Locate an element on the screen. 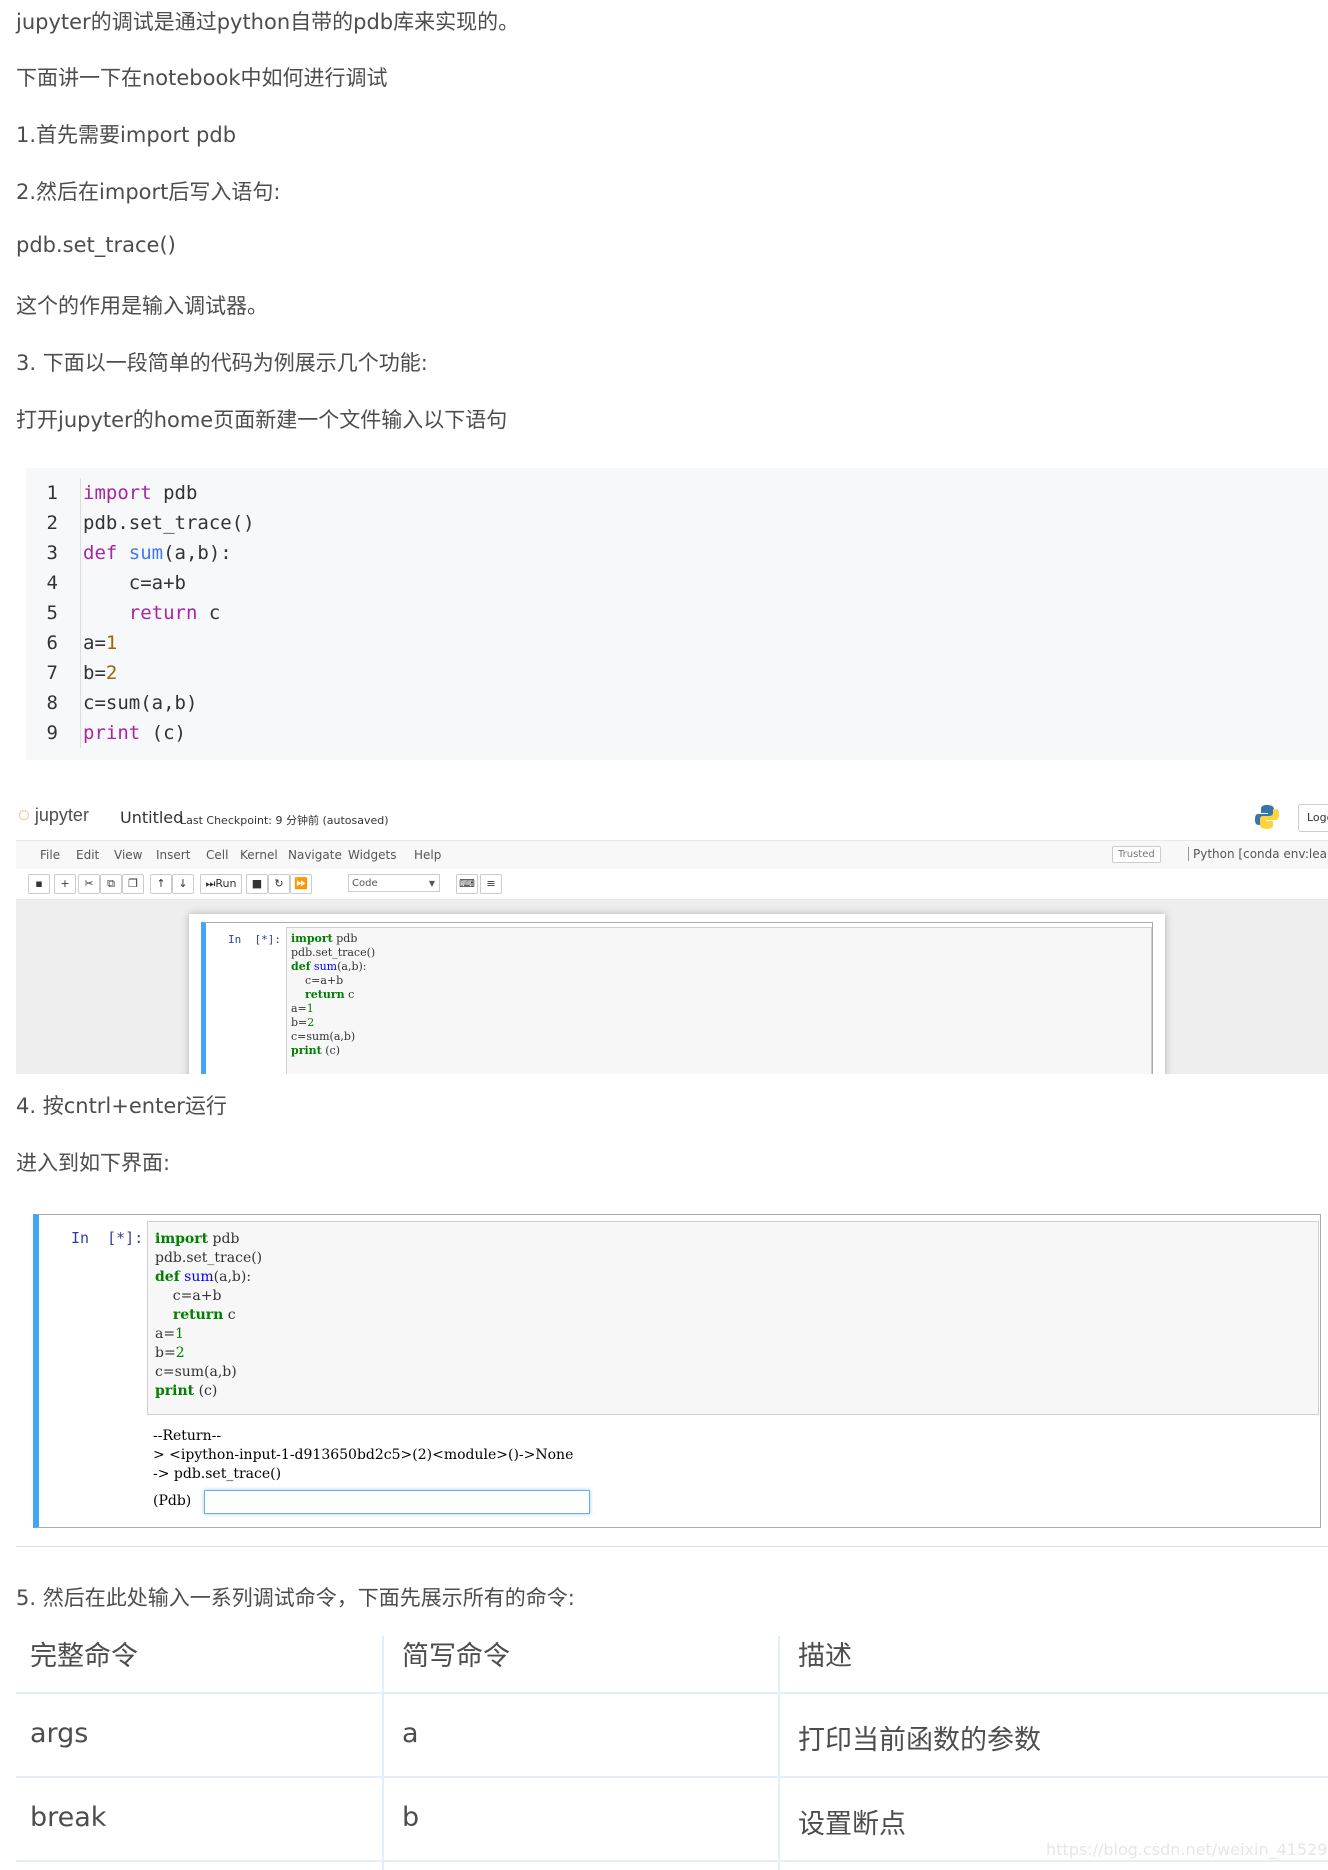 Image resolution: width=1328 pixels, height=1870 pixels. menu-help: Help is located at coordinates (427, 855).